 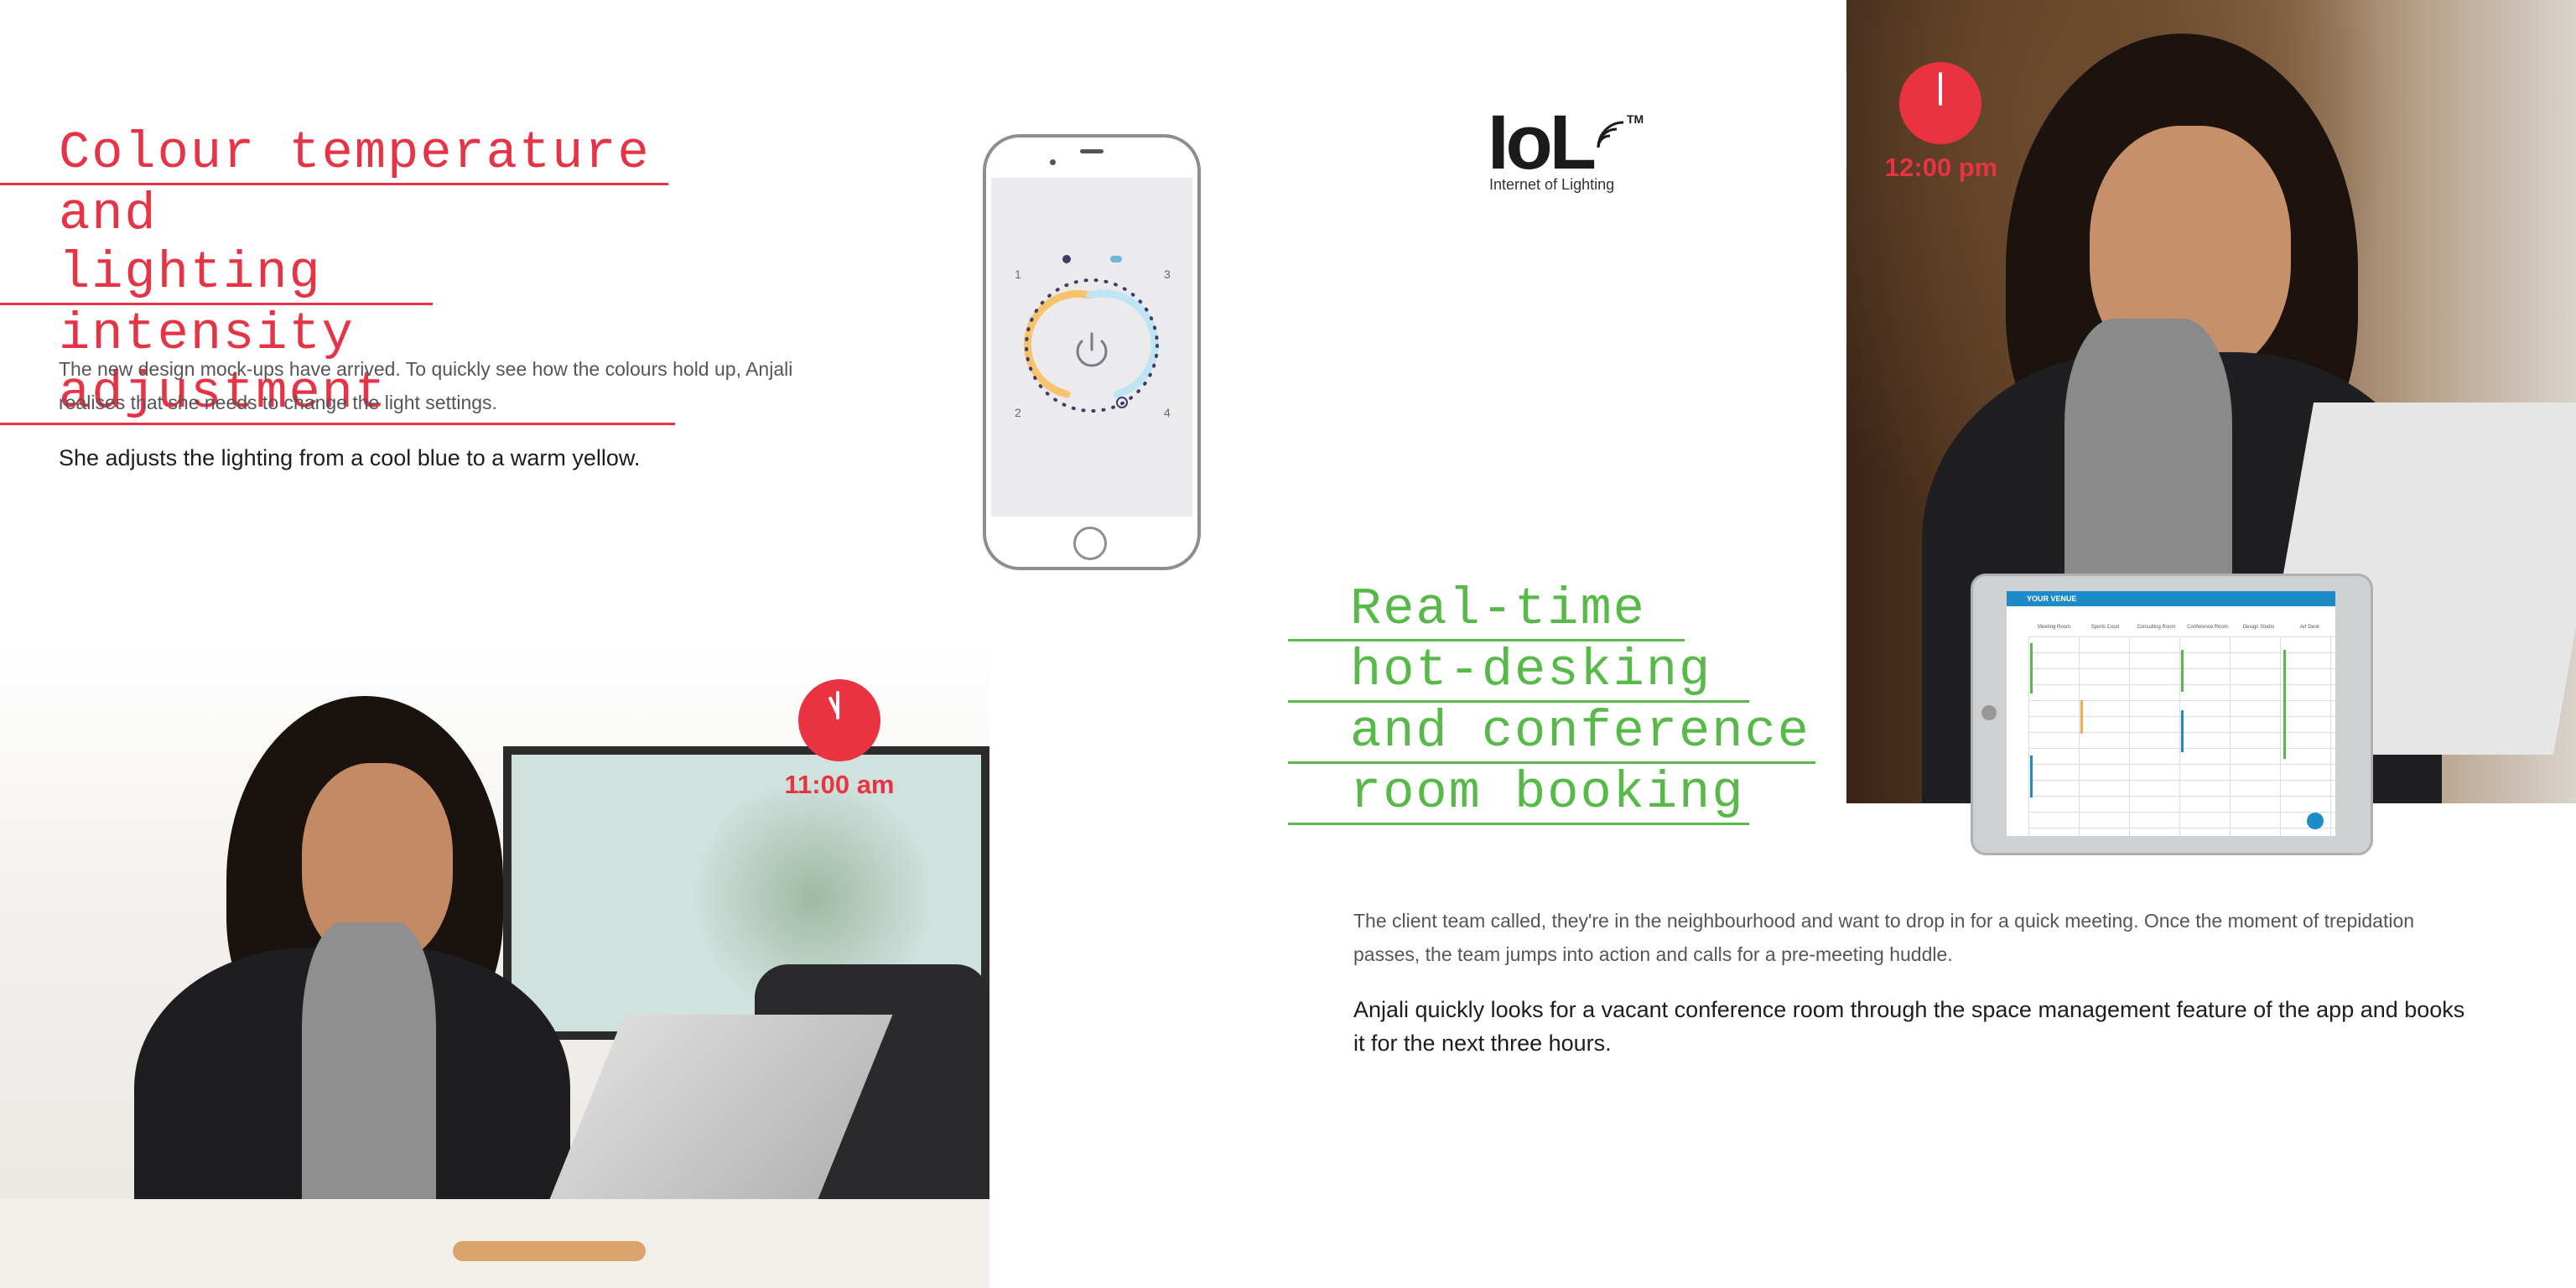 What do you see at coordinates (1486, 610) in the screenshot?
I see `heading-line: Real-time` at bounding box center [1486, 610].